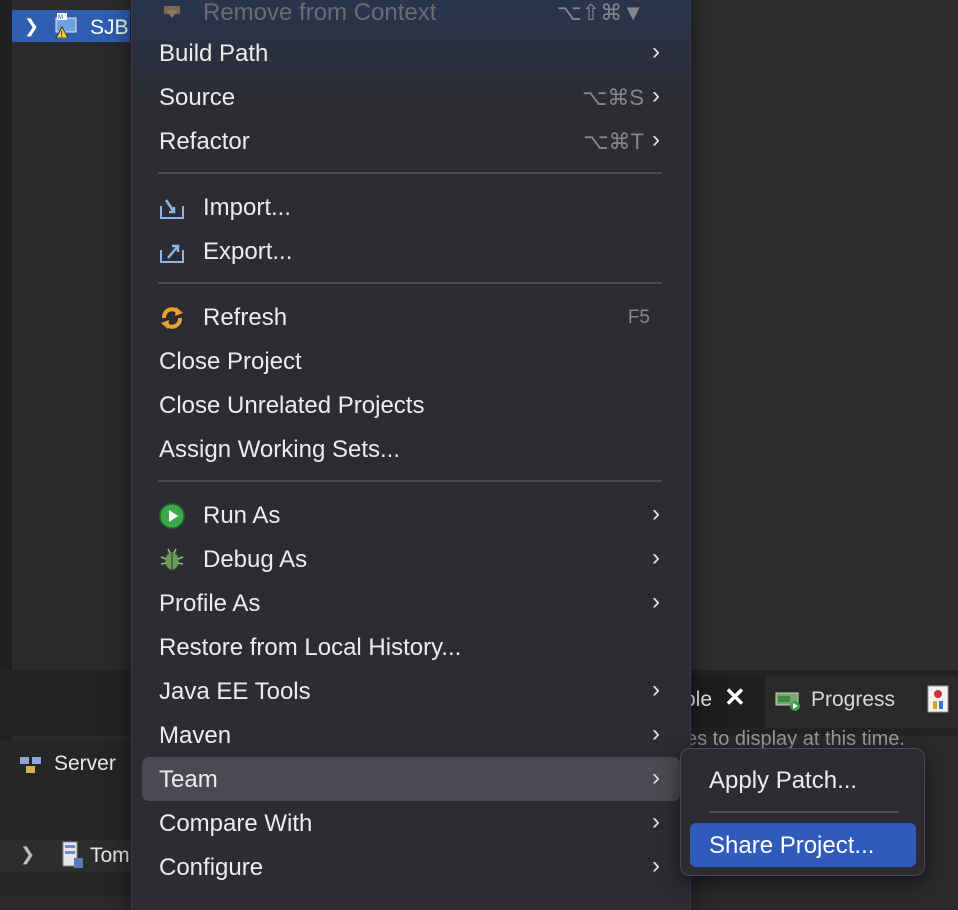  I want to click on servers-tab-label: Server, so click(85, 763).